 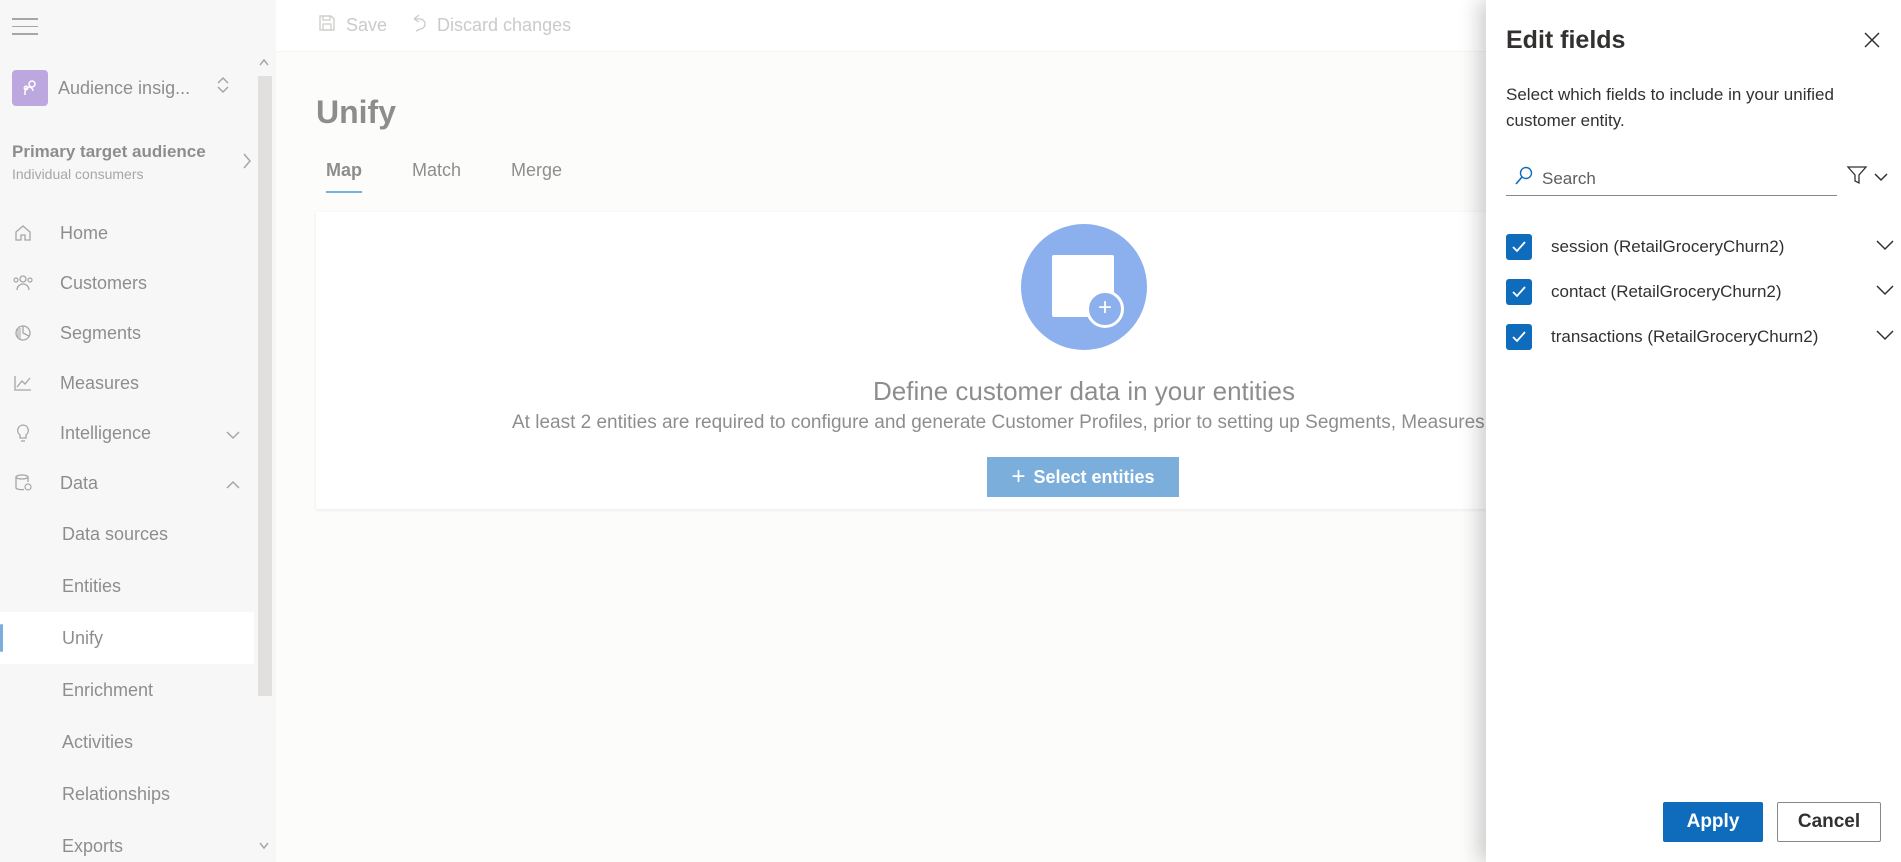 I want to click on sidebar-item-data-sources: Data sources, so click(x=127, y=534).